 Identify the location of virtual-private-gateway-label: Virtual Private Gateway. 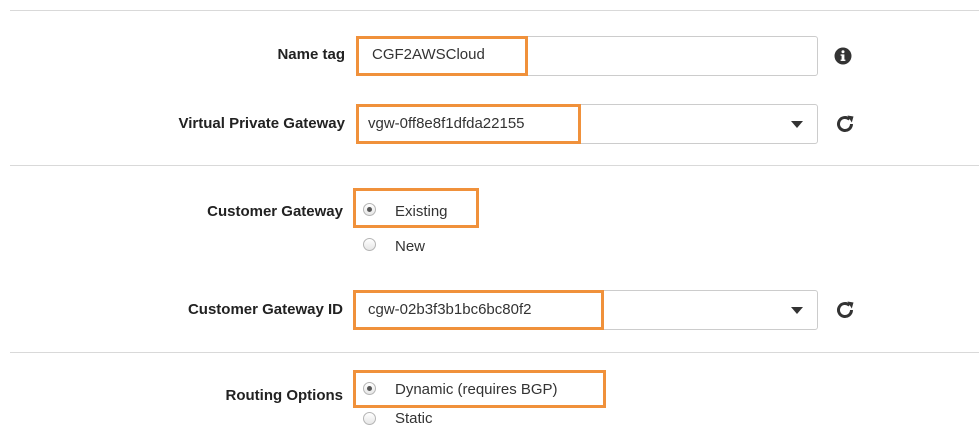
(261, 123).